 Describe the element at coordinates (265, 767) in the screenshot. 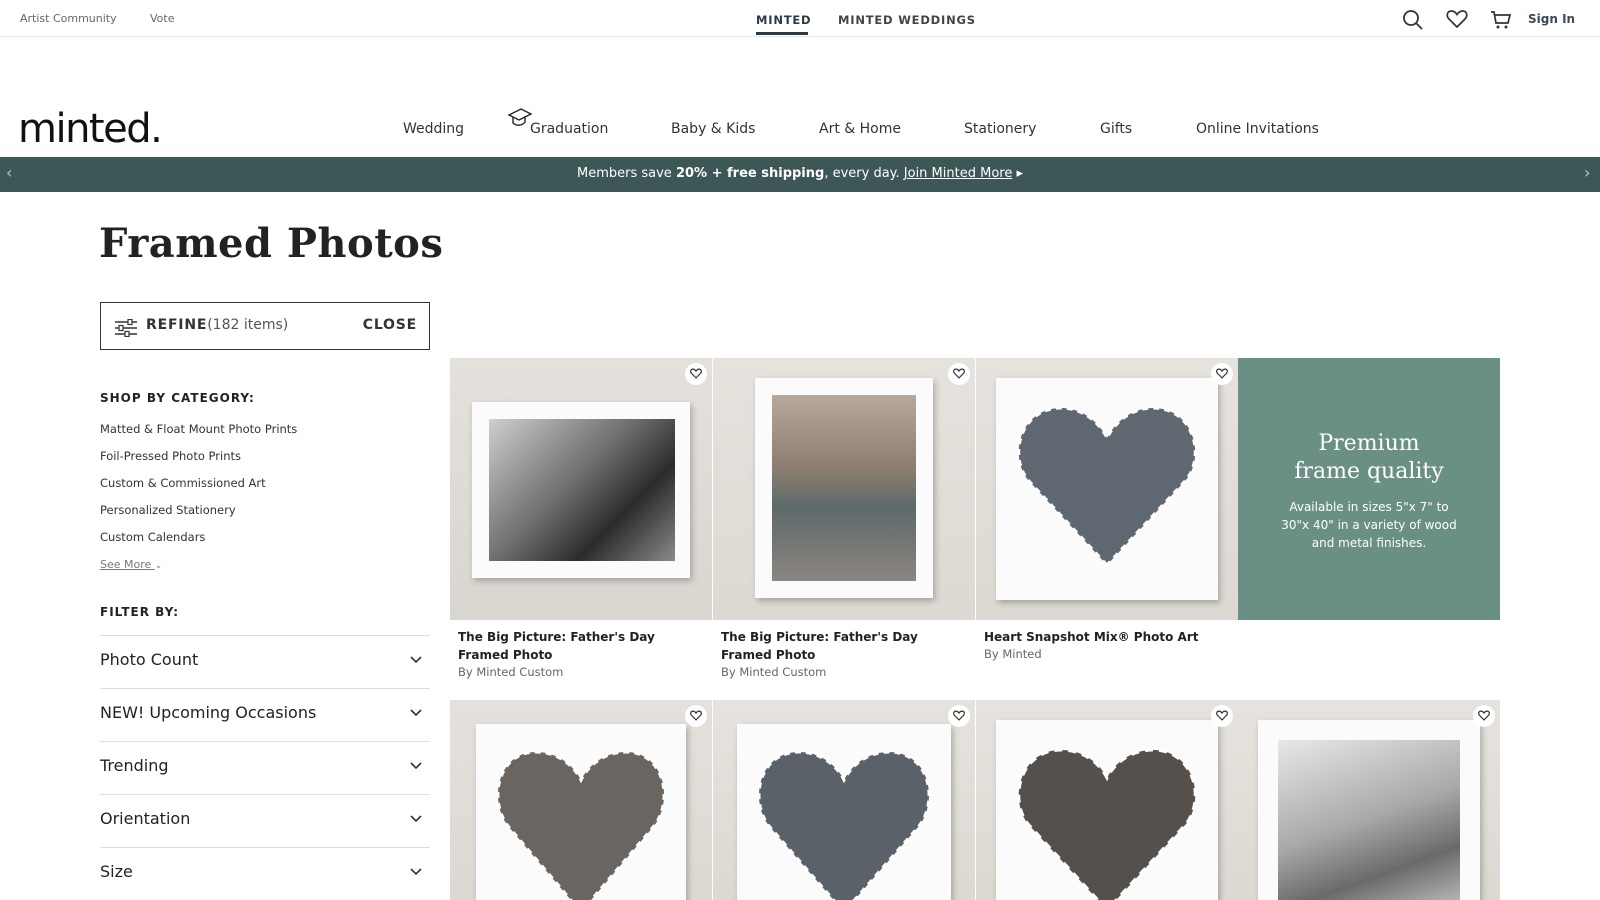

I see `filter-trending: Trending` at that location.